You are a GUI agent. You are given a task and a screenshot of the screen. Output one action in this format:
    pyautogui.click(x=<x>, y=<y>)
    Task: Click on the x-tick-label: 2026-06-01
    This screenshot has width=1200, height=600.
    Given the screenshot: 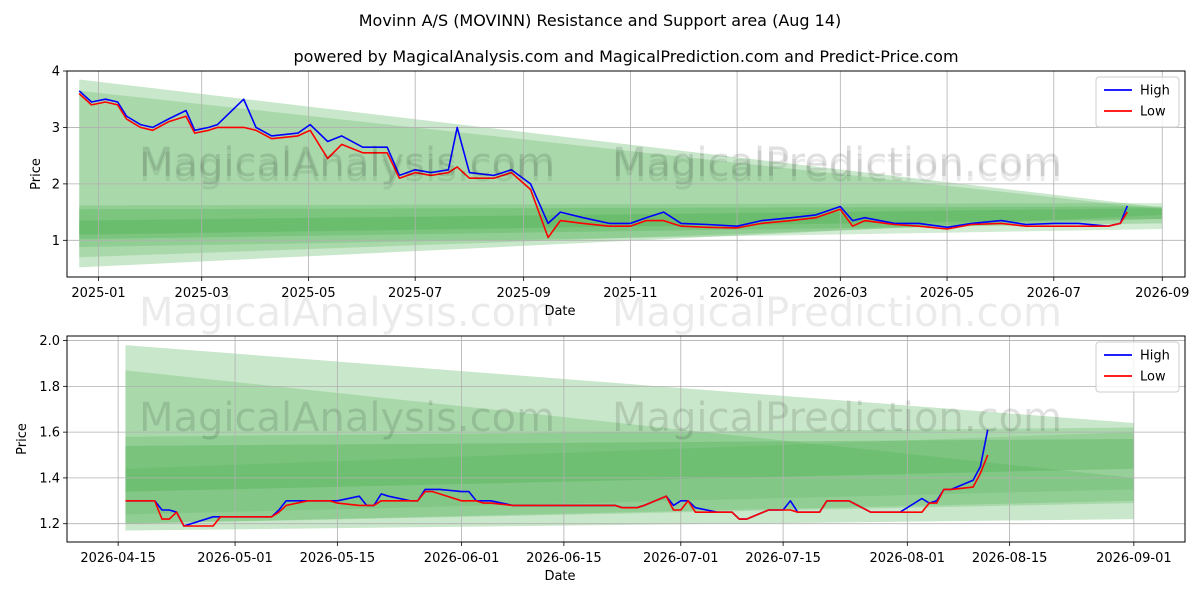 What is the action you would take?
    pyautogui.click(x=462, y=558)
    